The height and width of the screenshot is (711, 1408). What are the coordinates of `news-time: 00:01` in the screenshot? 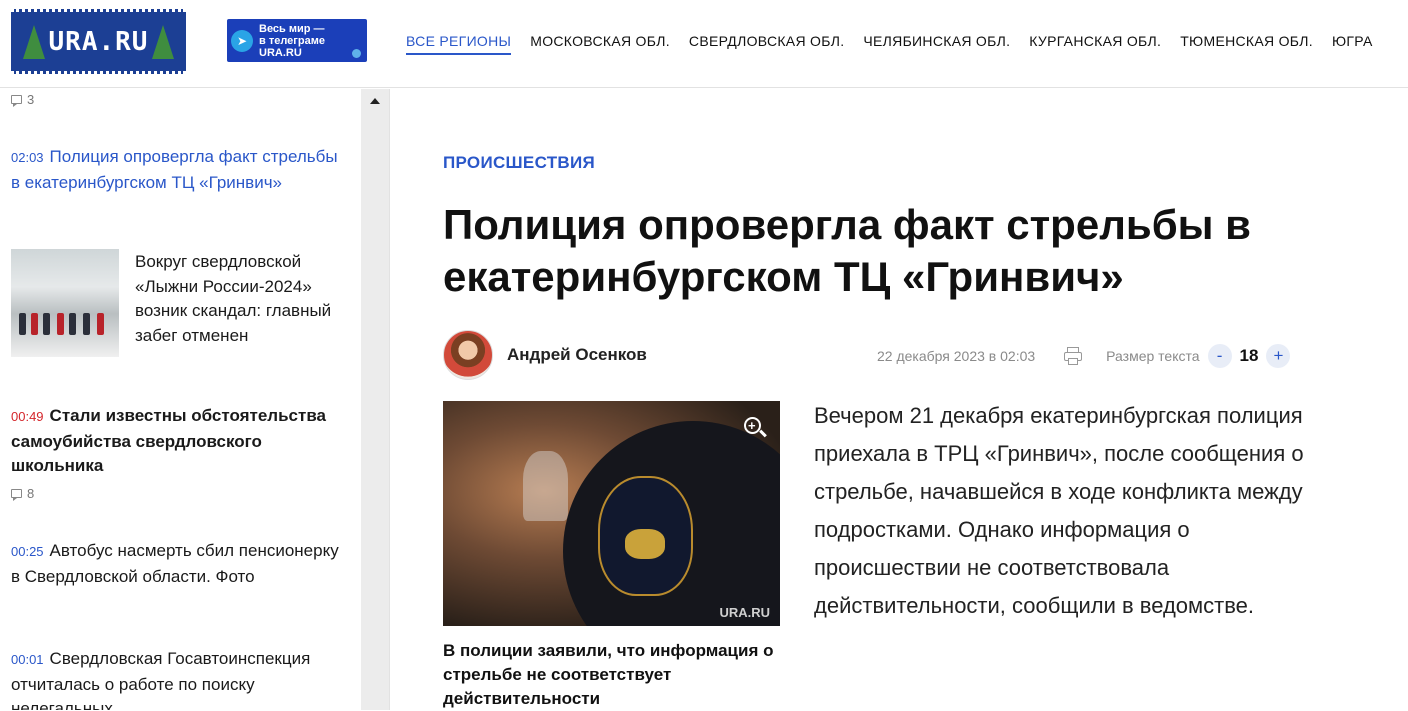 It's located at (27, 659).